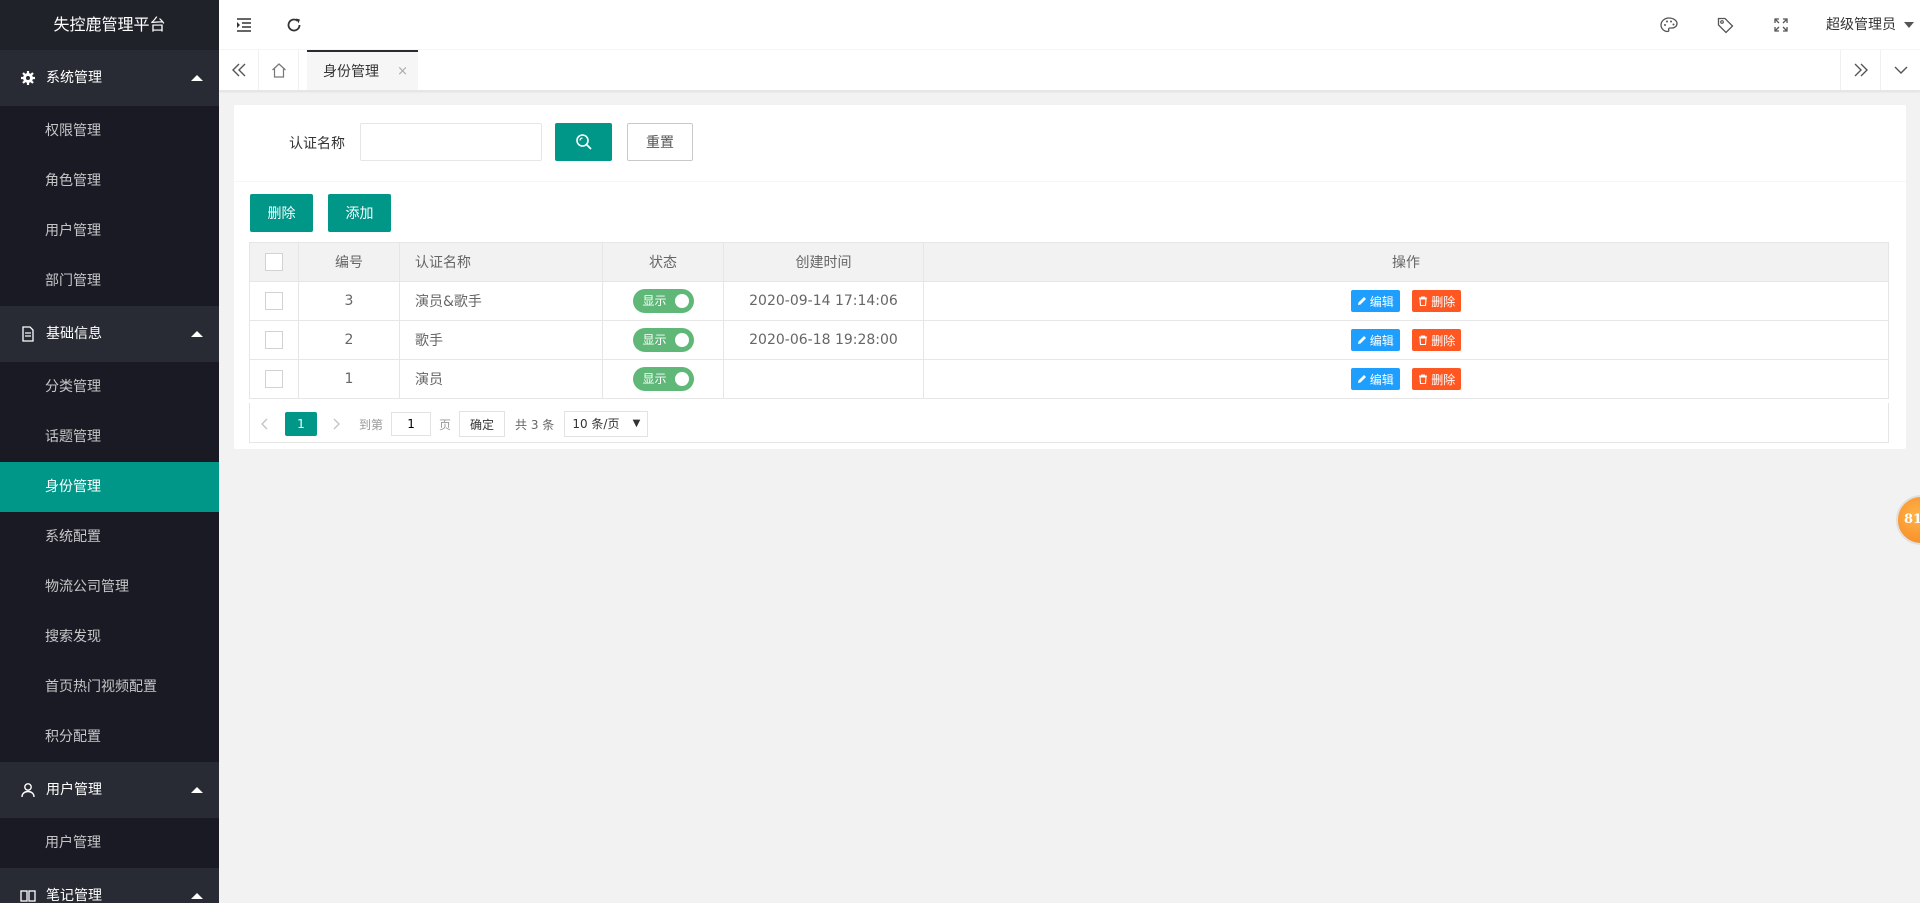 This screenshot has width=1920, height=903. I want to click on column-header-created: 创建时间, so click(823, 262).